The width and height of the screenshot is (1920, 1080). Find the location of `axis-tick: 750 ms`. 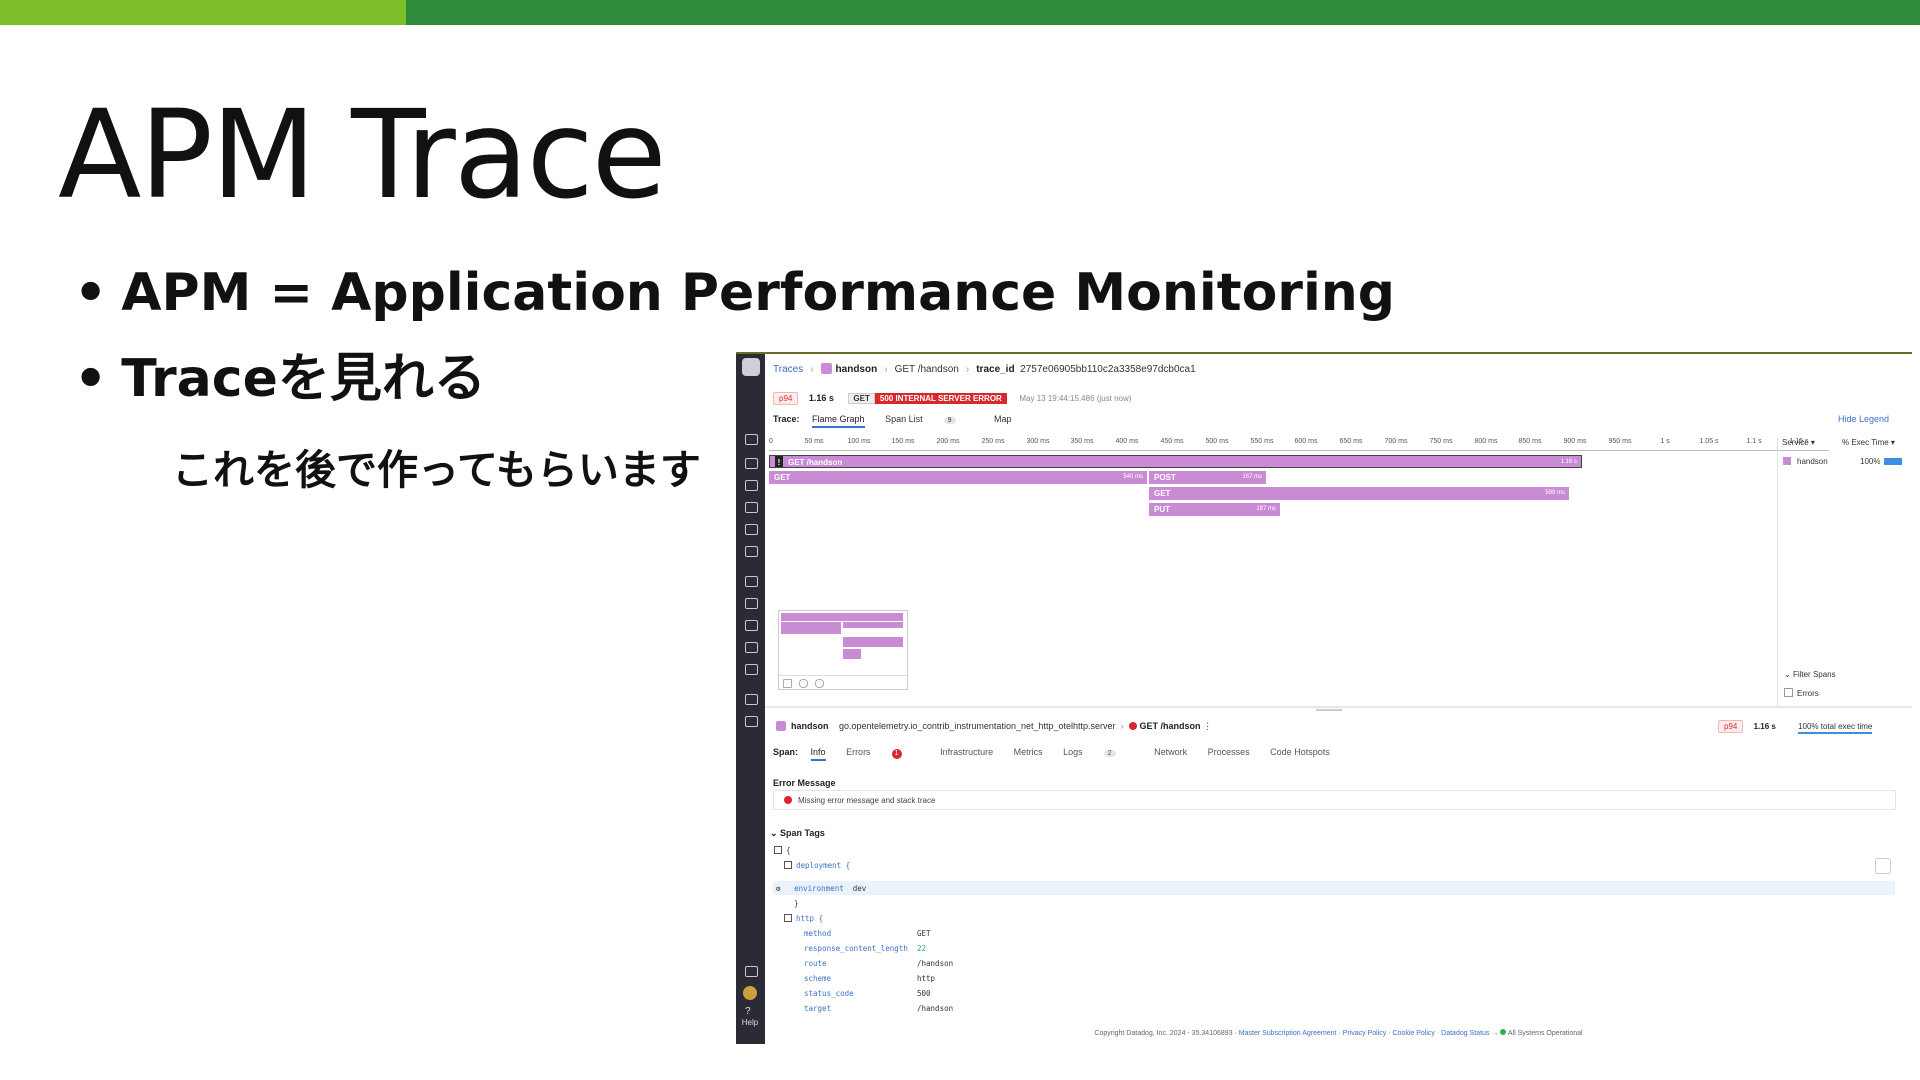

axis-tick: 750 ms is located at coordinates (1441, 441).